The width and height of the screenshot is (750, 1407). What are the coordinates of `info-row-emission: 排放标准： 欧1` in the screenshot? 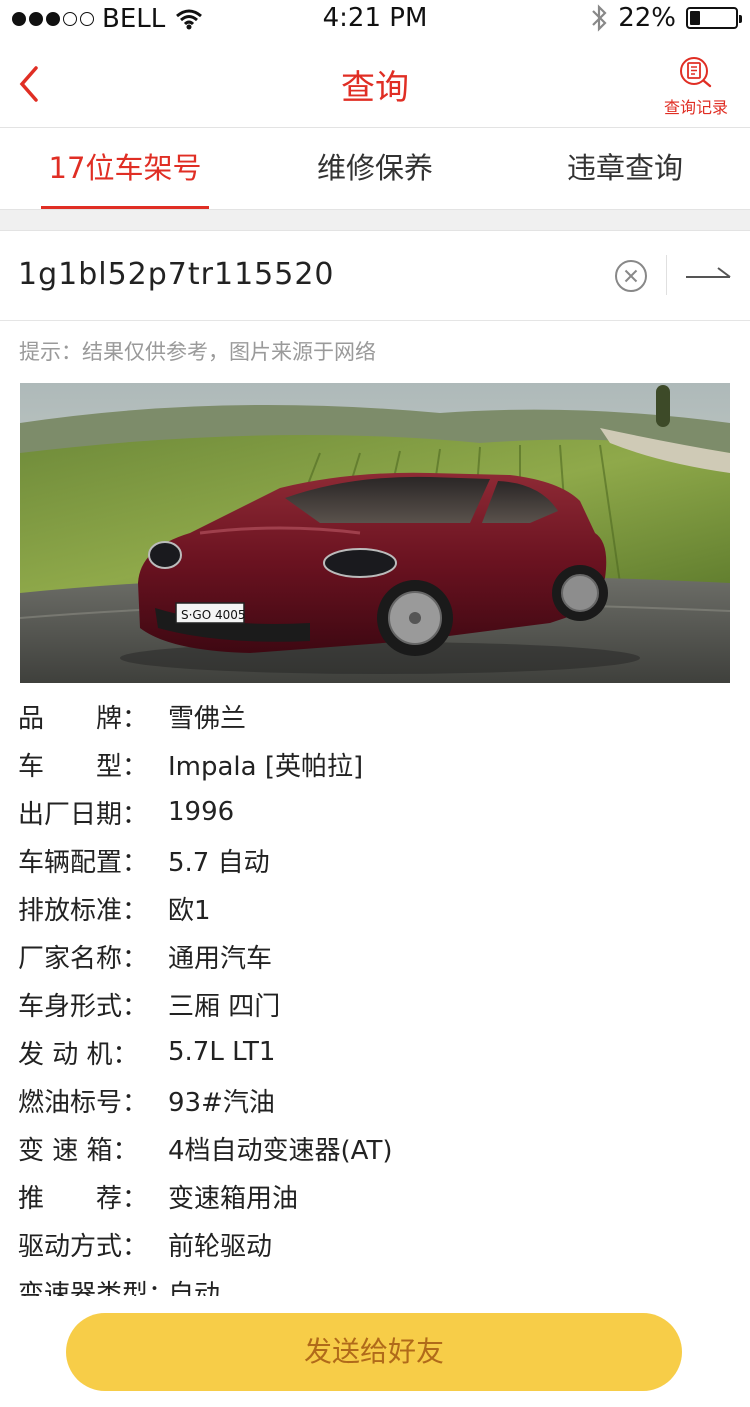 It's located at (378, 908).